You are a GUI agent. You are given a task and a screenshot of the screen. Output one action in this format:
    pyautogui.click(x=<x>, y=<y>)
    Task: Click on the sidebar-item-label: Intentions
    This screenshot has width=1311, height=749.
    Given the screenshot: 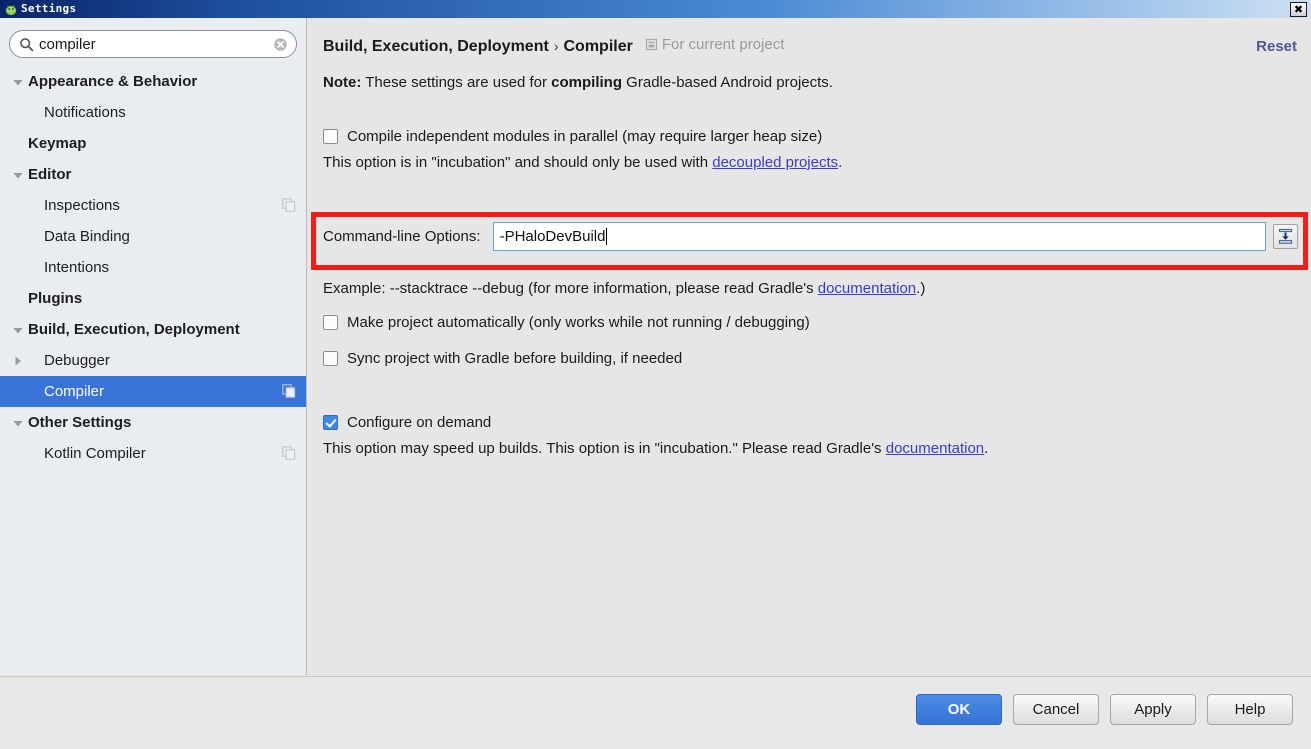 What is the action you would take?
    pyautogui.click(x=77, y=267)
    